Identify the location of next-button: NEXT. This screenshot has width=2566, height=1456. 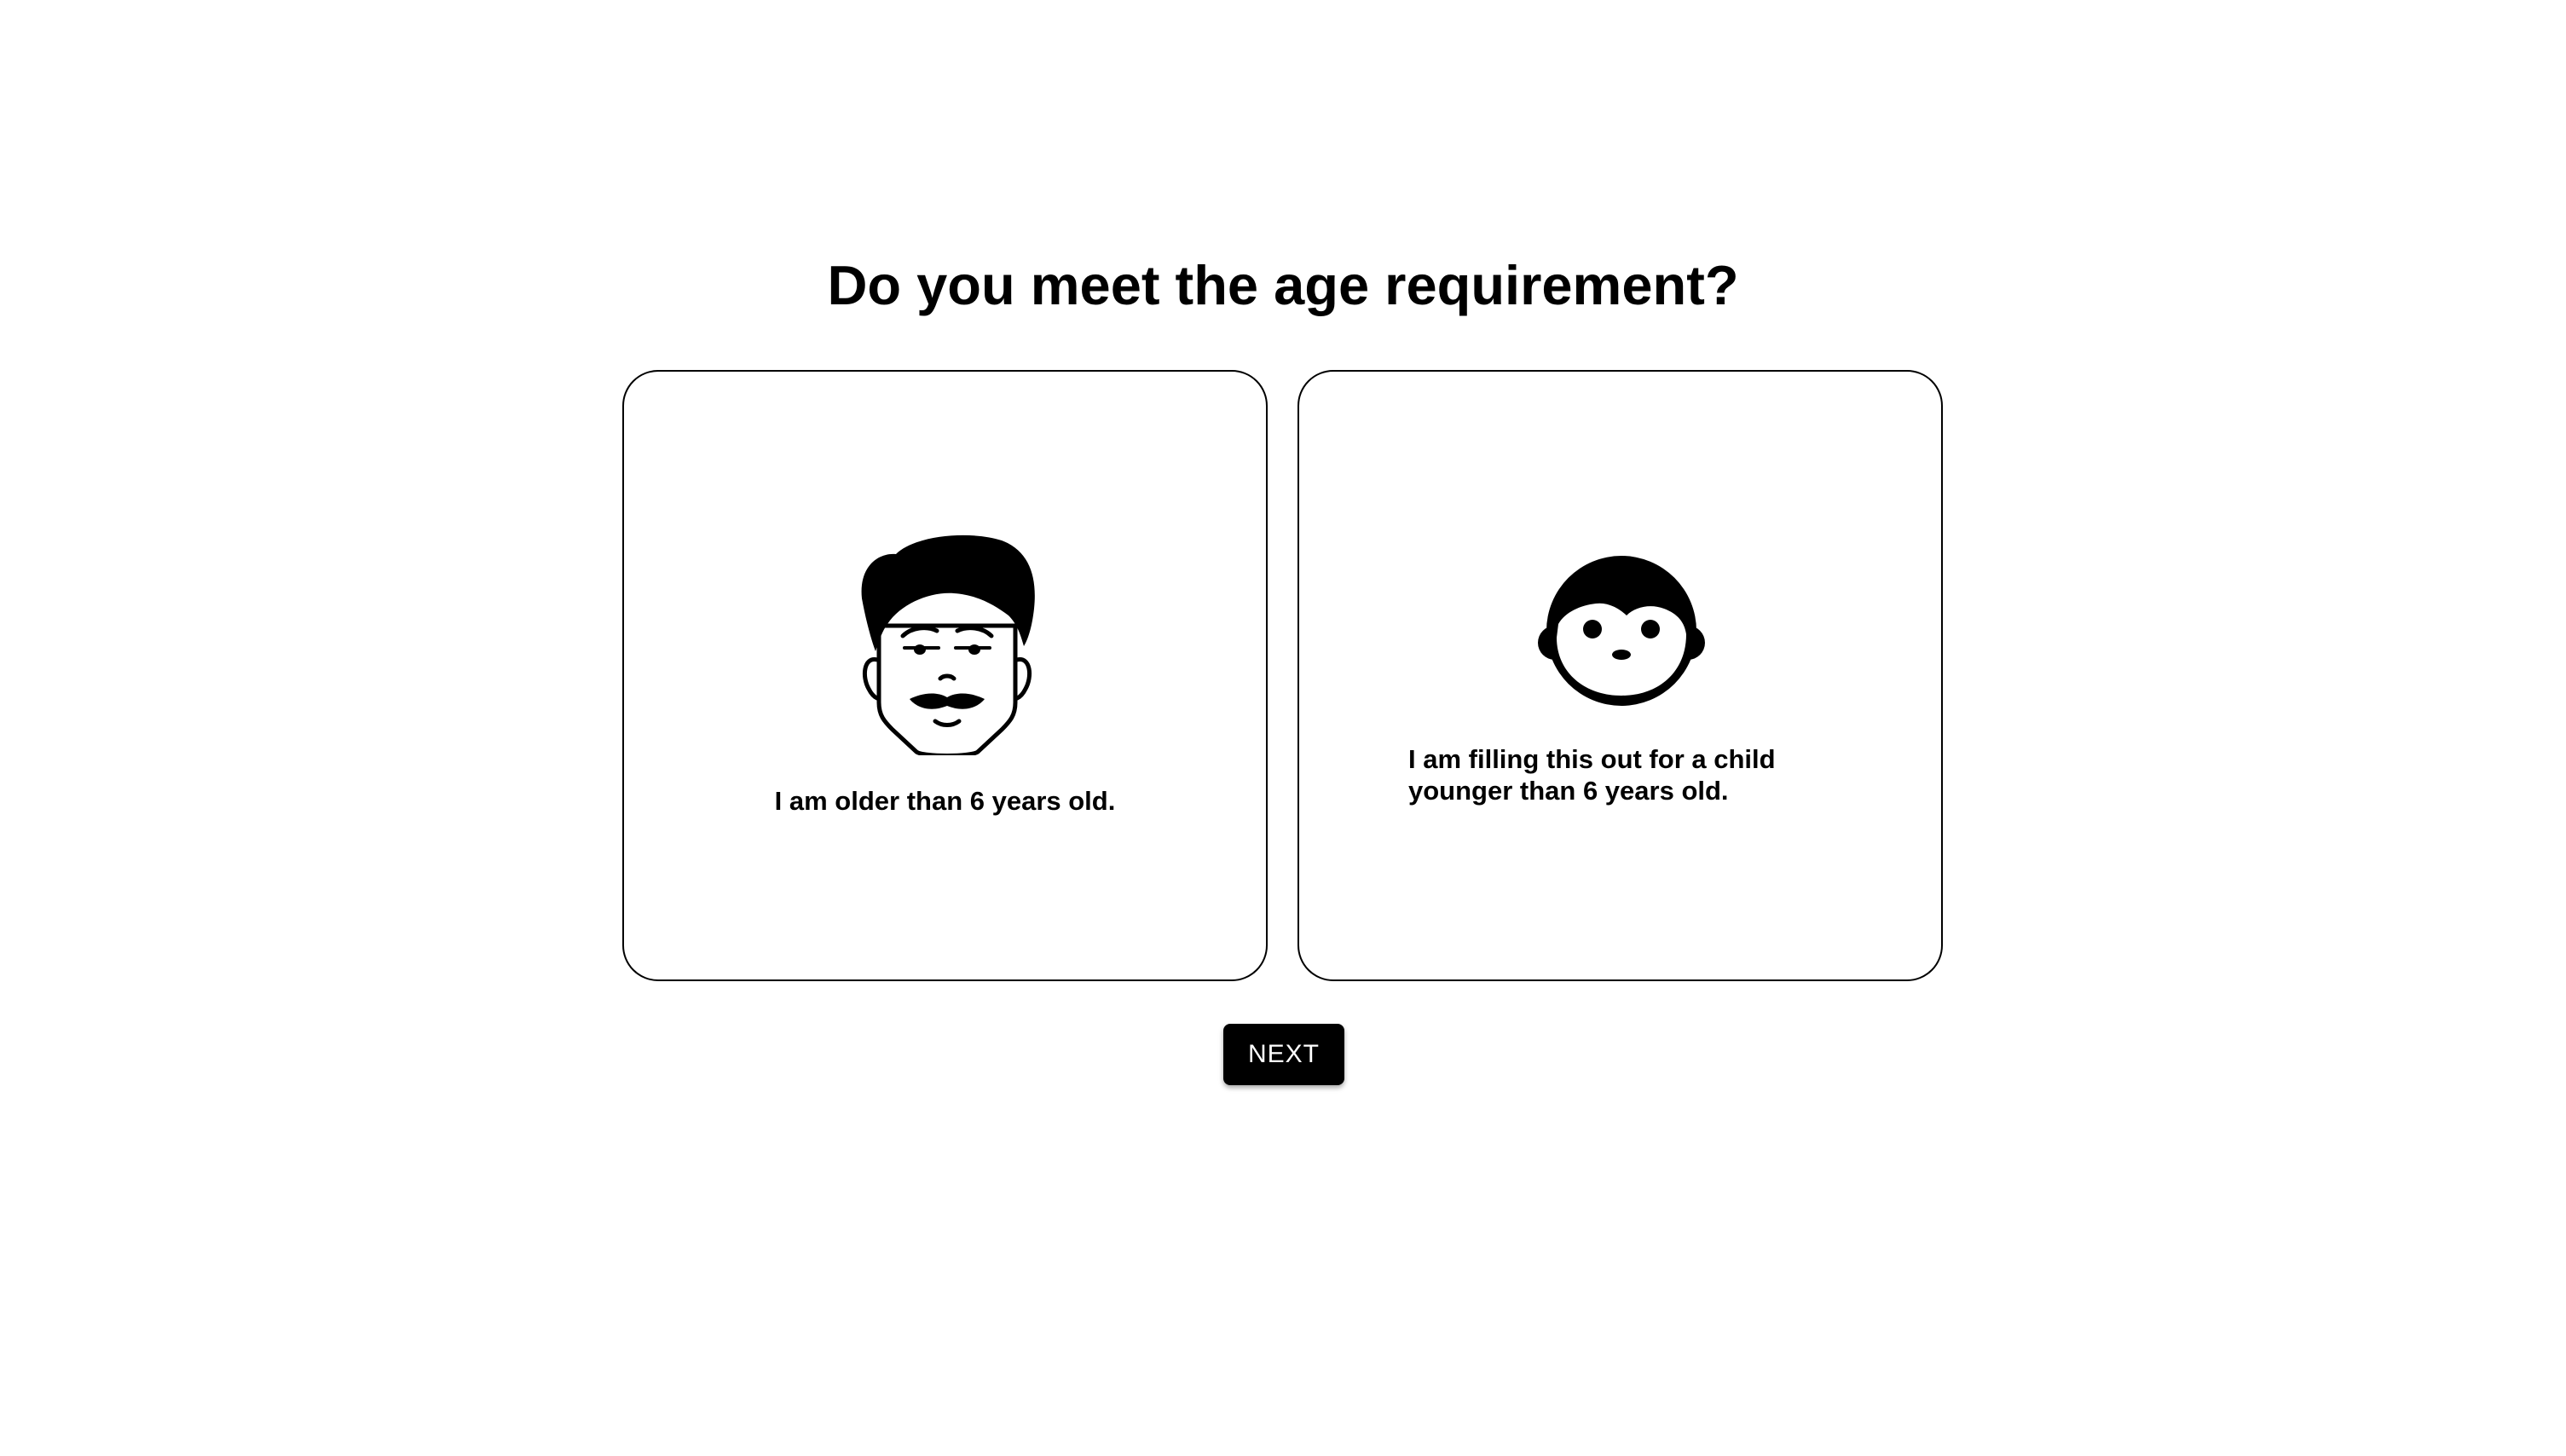
(1283, 1054).